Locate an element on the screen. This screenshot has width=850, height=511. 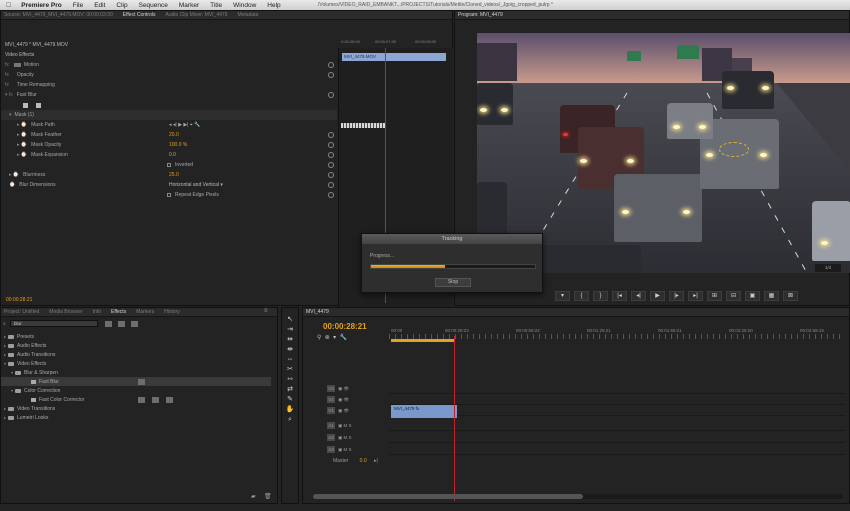
repeat-edge-checkbox is located at coordinates (169, 195).